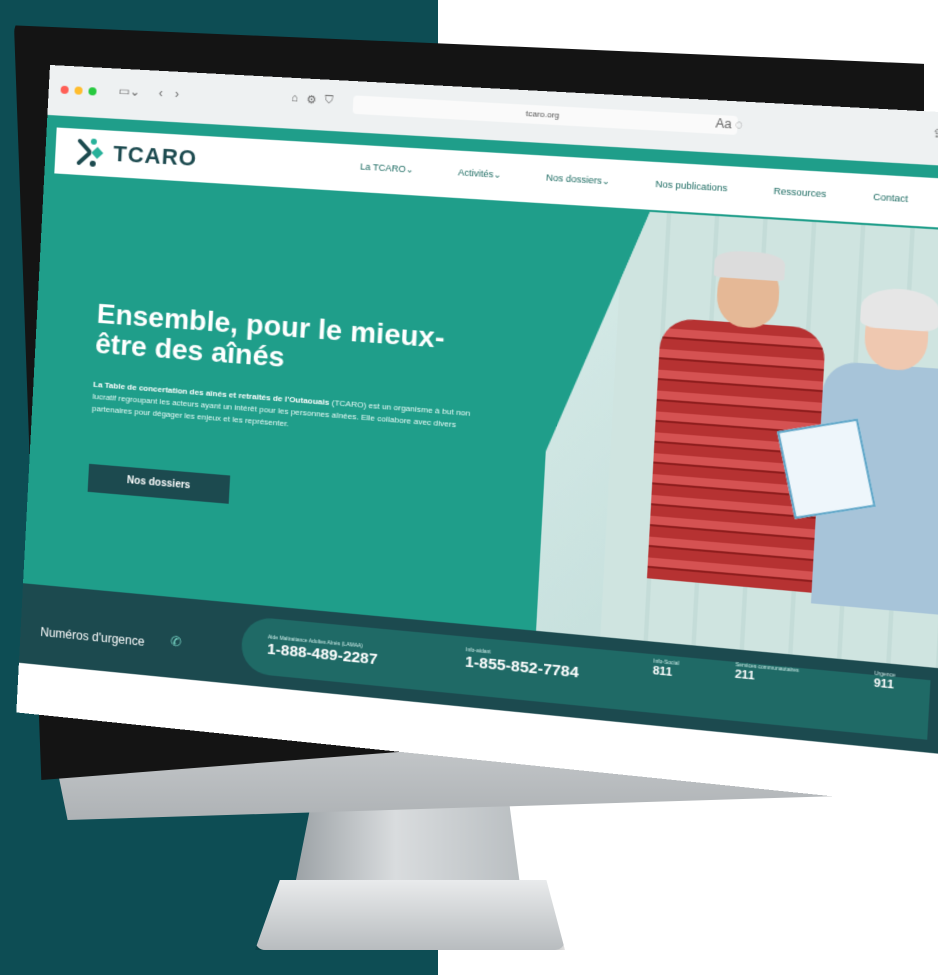 The width and height of the screenshot is (938, 975). I want to click on shield-icon: ⛉, so click(328, 101).